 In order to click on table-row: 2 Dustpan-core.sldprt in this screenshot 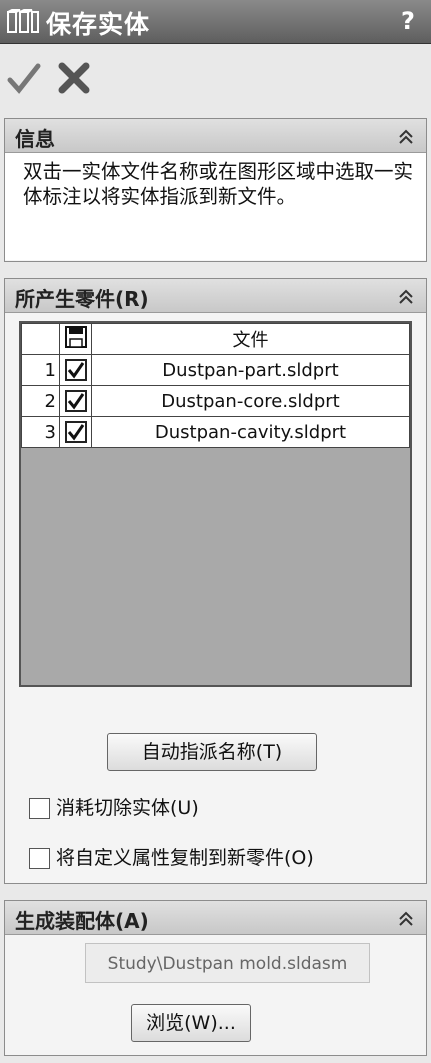, I will do `click(215, 401)`.